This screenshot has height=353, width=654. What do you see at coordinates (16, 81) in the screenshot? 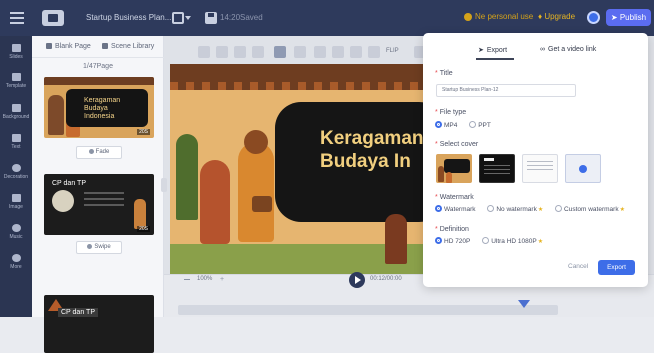
I see `rail-item-template: Template` at bounding box center [16, 81].